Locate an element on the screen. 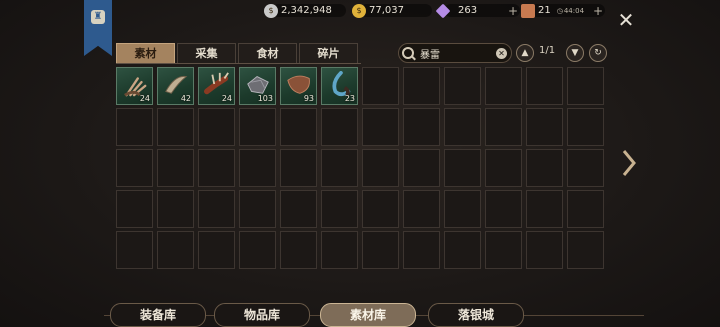  add-gems-button: + is located at coordinates (514, 11).